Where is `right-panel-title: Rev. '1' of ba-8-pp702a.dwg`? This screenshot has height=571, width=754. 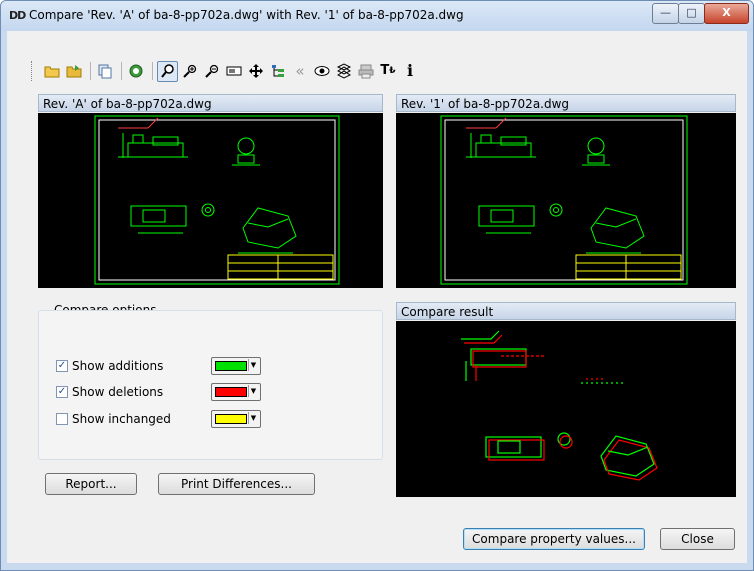 right-panel-title: Rev. '1' of ba-8-pp702a.dwg is located at coordinates (485, 104).